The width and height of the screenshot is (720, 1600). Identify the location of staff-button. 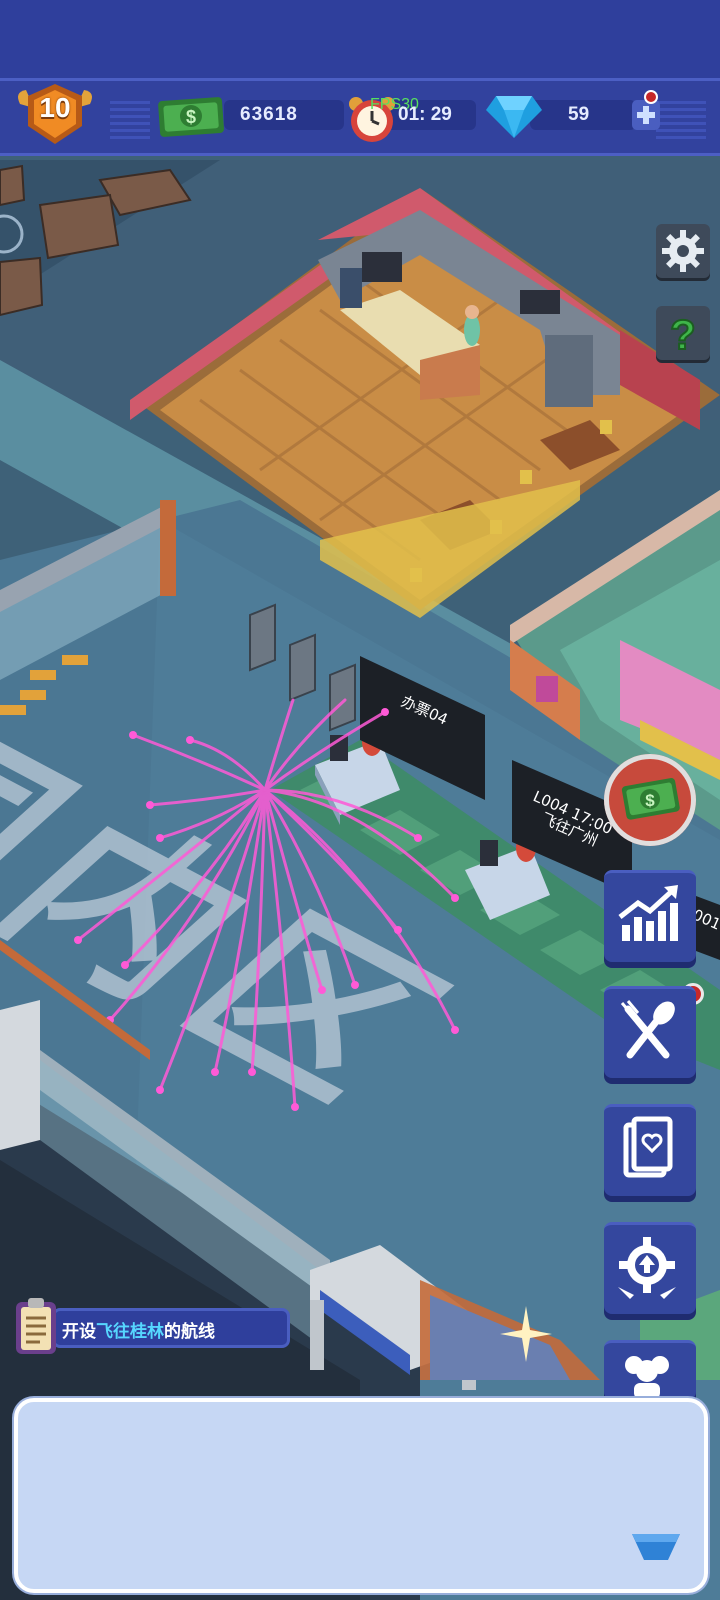
(650, 1370).